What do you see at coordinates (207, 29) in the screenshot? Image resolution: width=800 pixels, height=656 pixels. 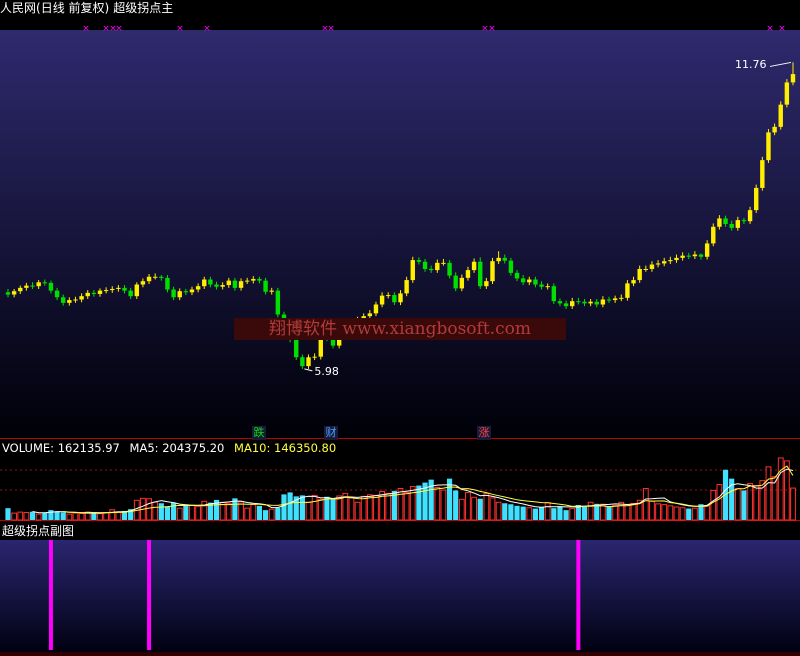 I see `top-marker-5: ×` at bounding box center [207, 29].